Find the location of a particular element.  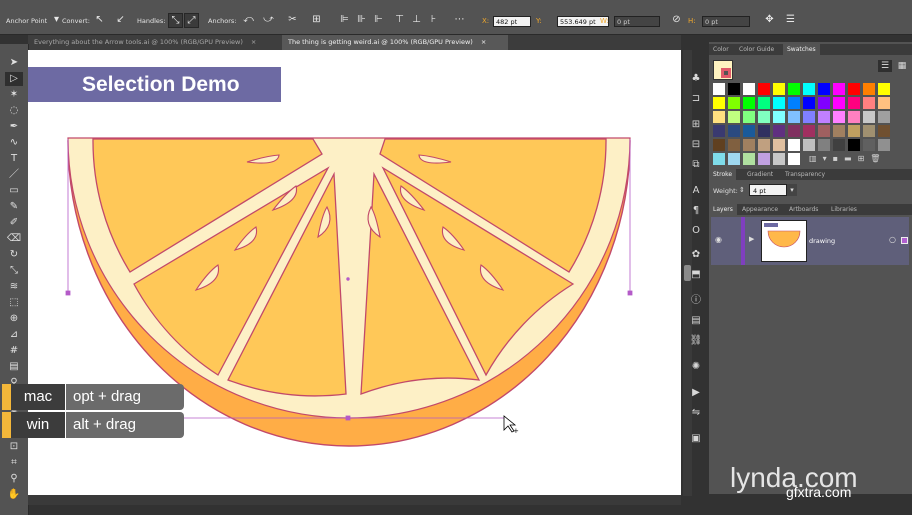

shaper-tool-icon: ✐ is located at coordinates (14, 223).